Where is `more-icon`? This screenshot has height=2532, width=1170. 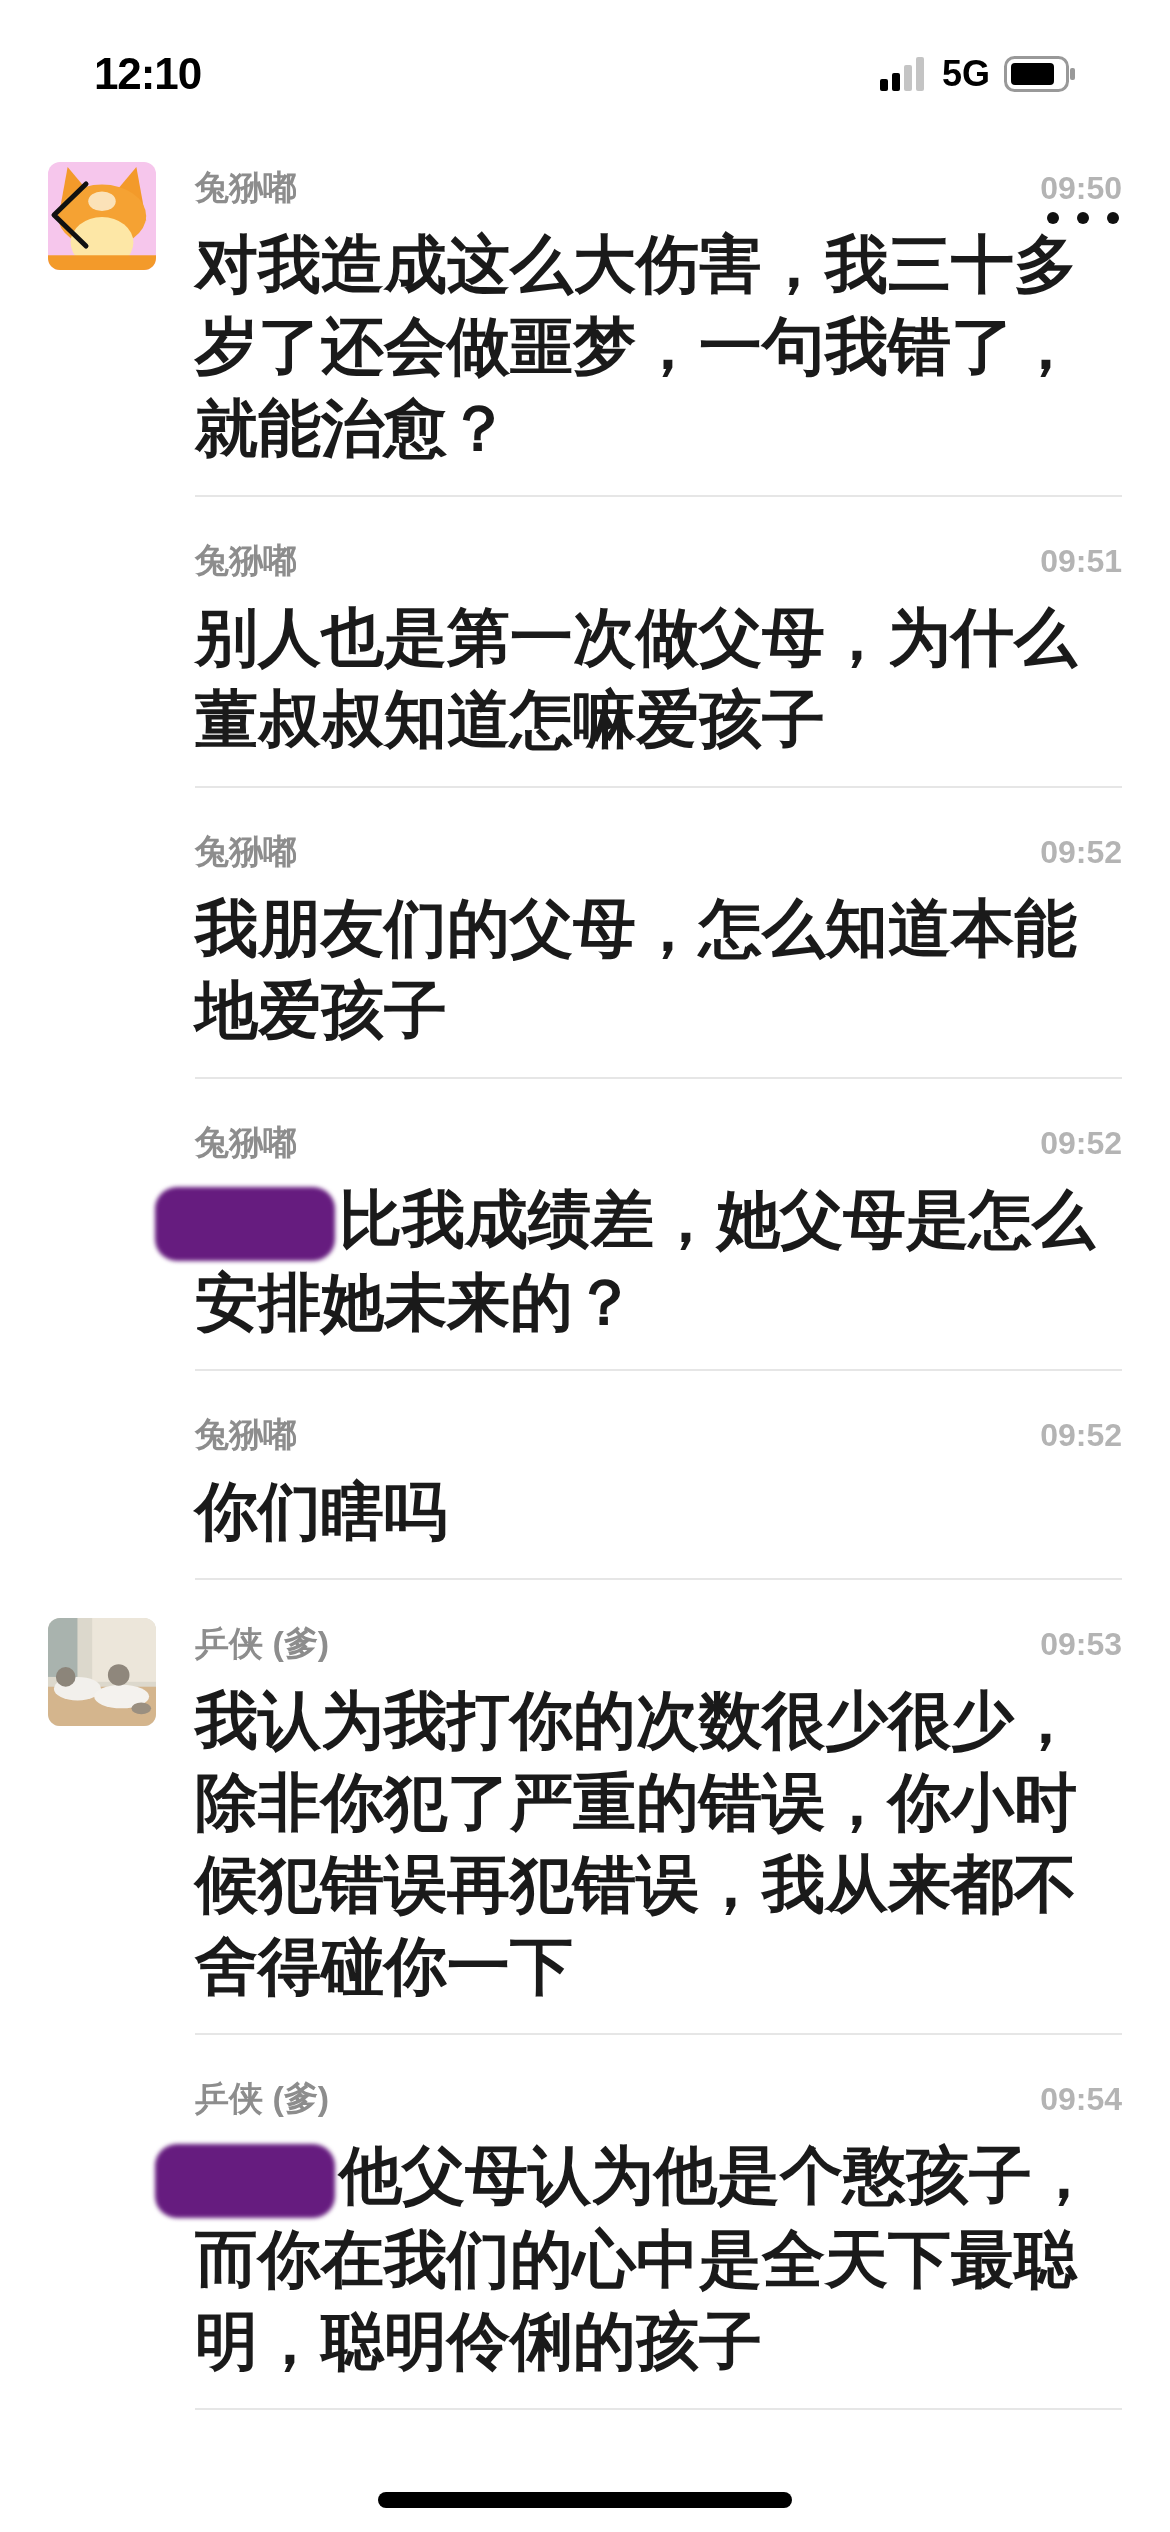 more-icon is located at coordinates (1083, 218).